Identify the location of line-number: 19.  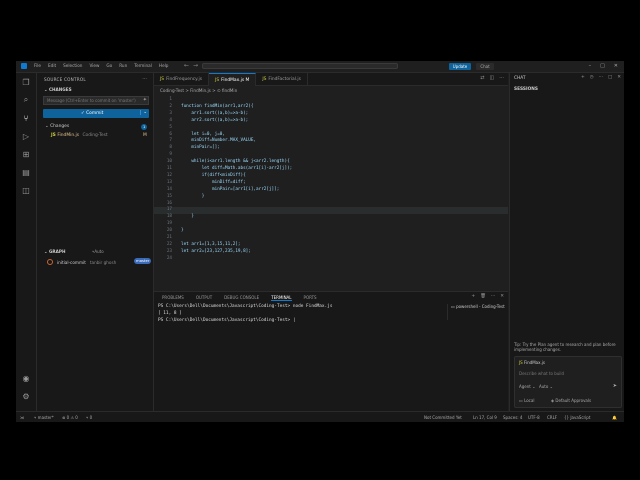
(169, 224).